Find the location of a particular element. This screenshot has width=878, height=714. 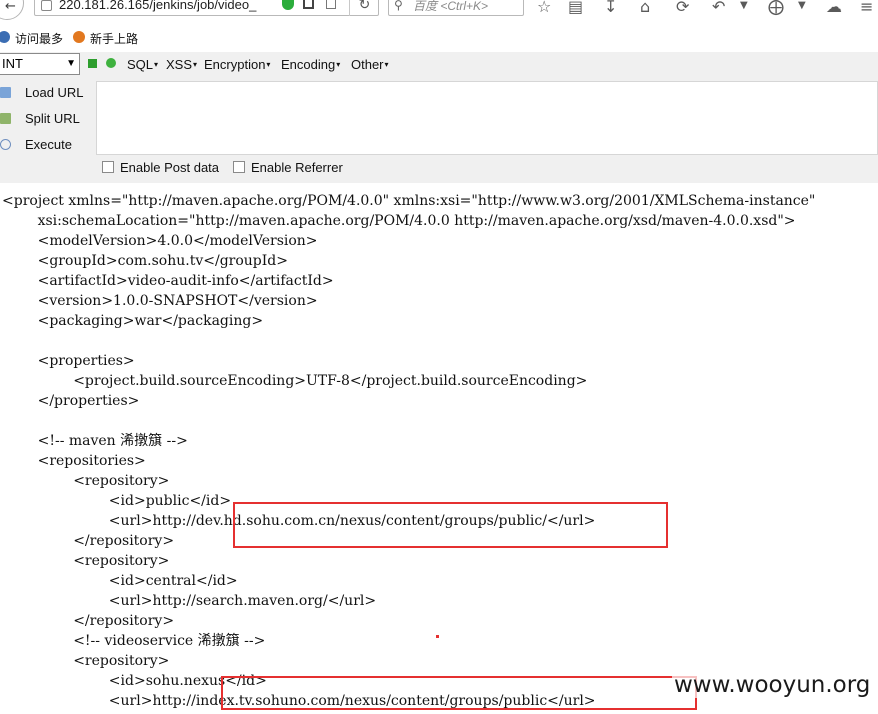

reload-icon: ↻ is located at coordinates (364, 8).